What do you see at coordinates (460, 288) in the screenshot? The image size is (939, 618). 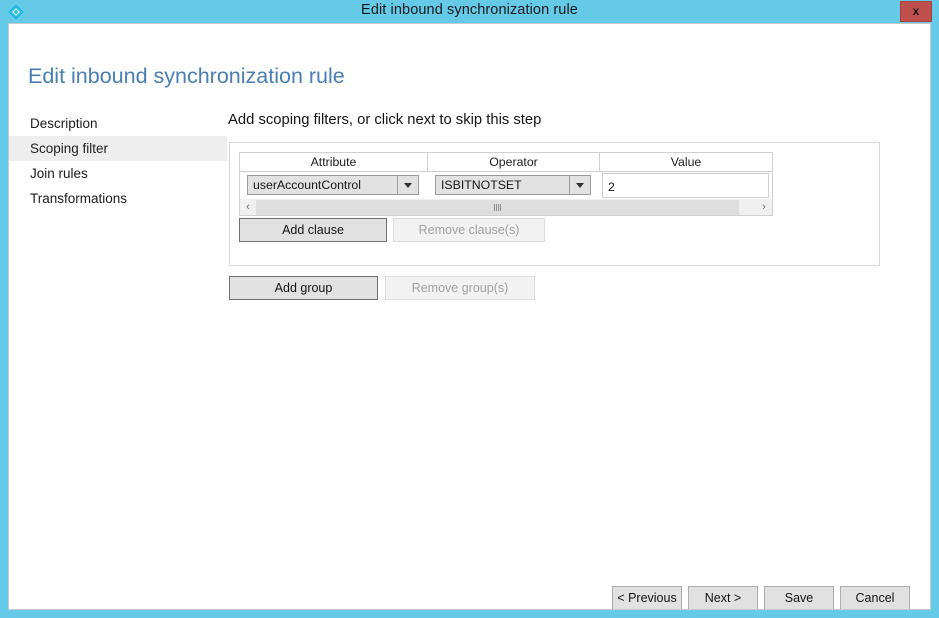 I see `remove-group-button: Remove group(s)` at bounding box center [460, 288].